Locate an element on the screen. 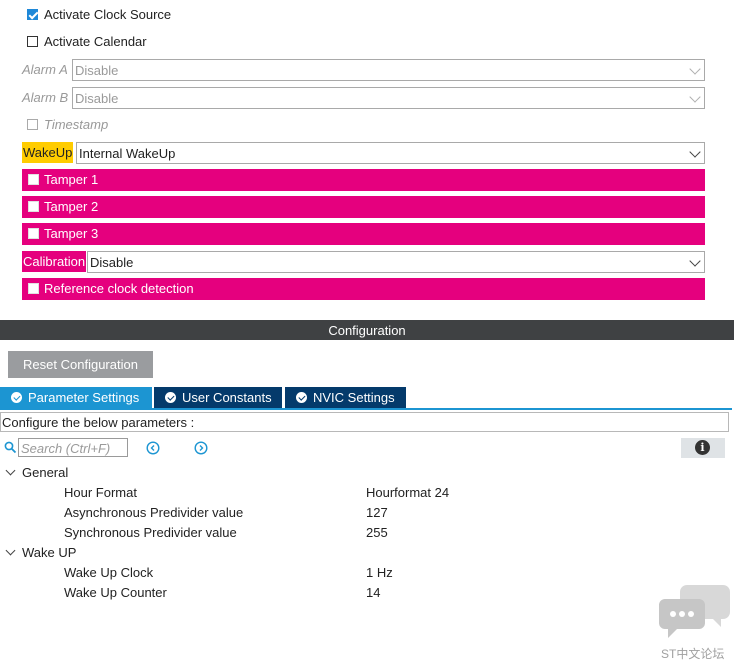 Image resolution: width=738 pixels, height=668 pixels. tab-parameter-settings: Parameter Settings is located at coordinates (76, 398).